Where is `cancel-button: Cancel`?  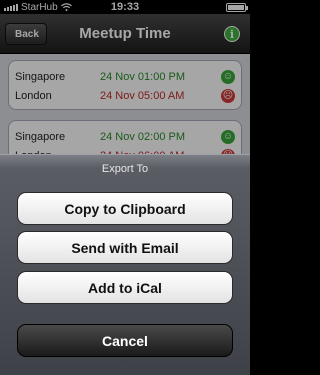 cancel-button: Cancel is located at coordinates (125, 340).